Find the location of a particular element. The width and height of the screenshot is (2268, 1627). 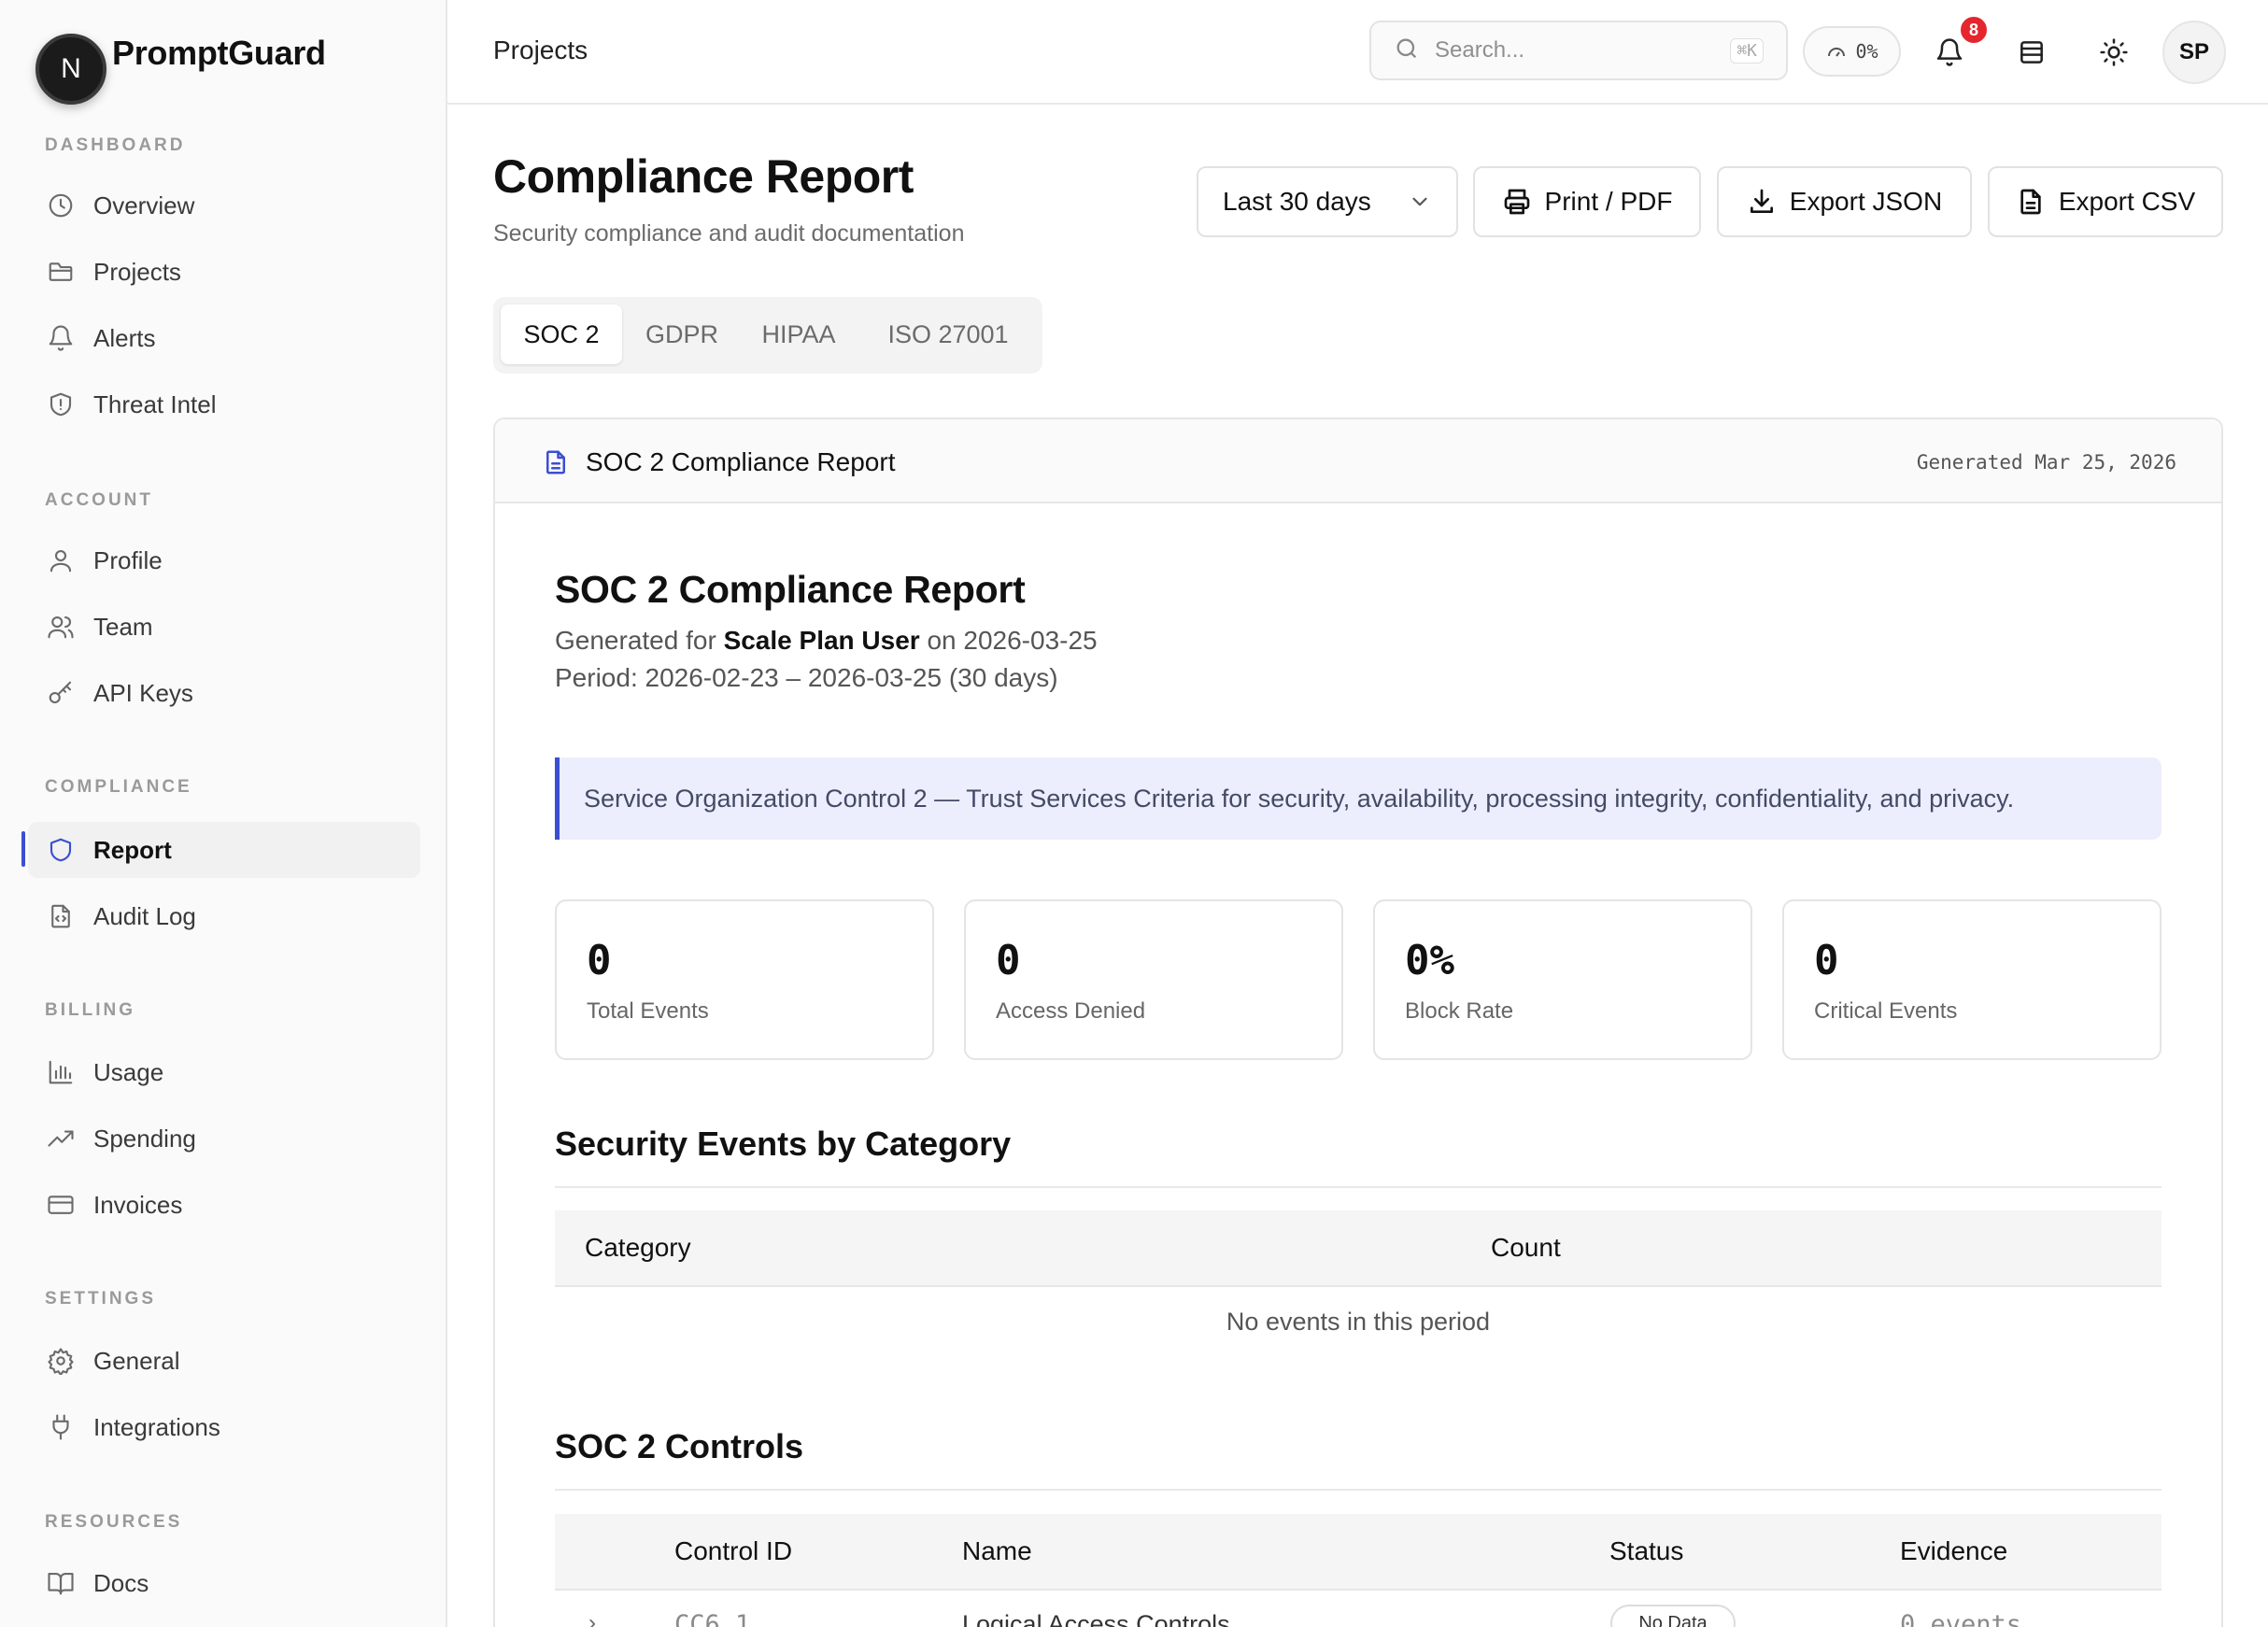

print-button: Print / PDF is located at coordinates (1587, 202).